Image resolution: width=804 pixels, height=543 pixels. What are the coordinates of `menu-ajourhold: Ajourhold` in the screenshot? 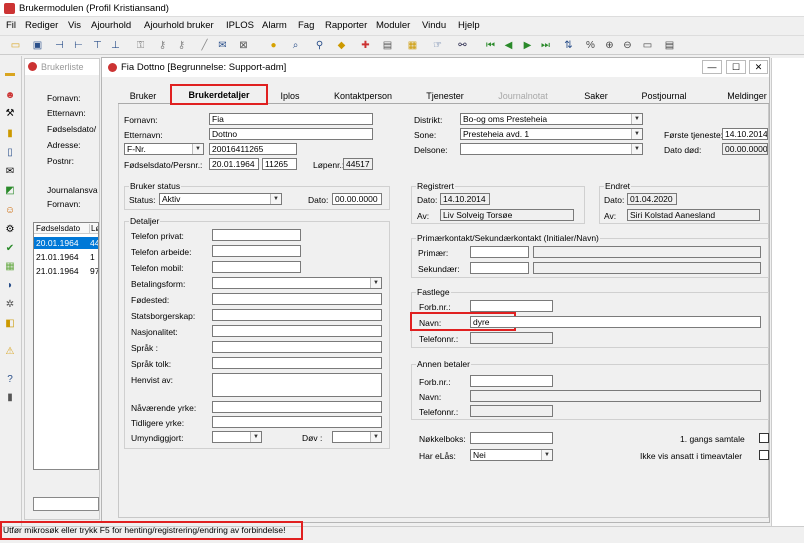 It's located at (111, 25).